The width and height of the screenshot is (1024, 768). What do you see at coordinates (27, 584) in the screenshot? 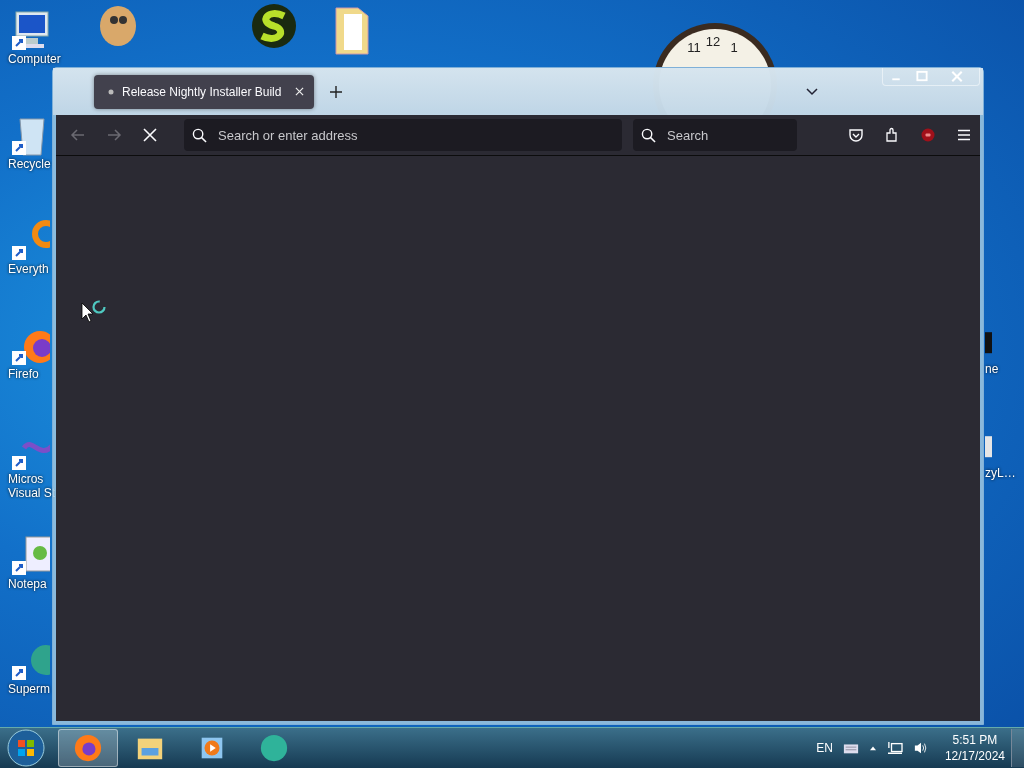
I see `desktop-icon-label: Notepa` at bounding box center [27, 584].